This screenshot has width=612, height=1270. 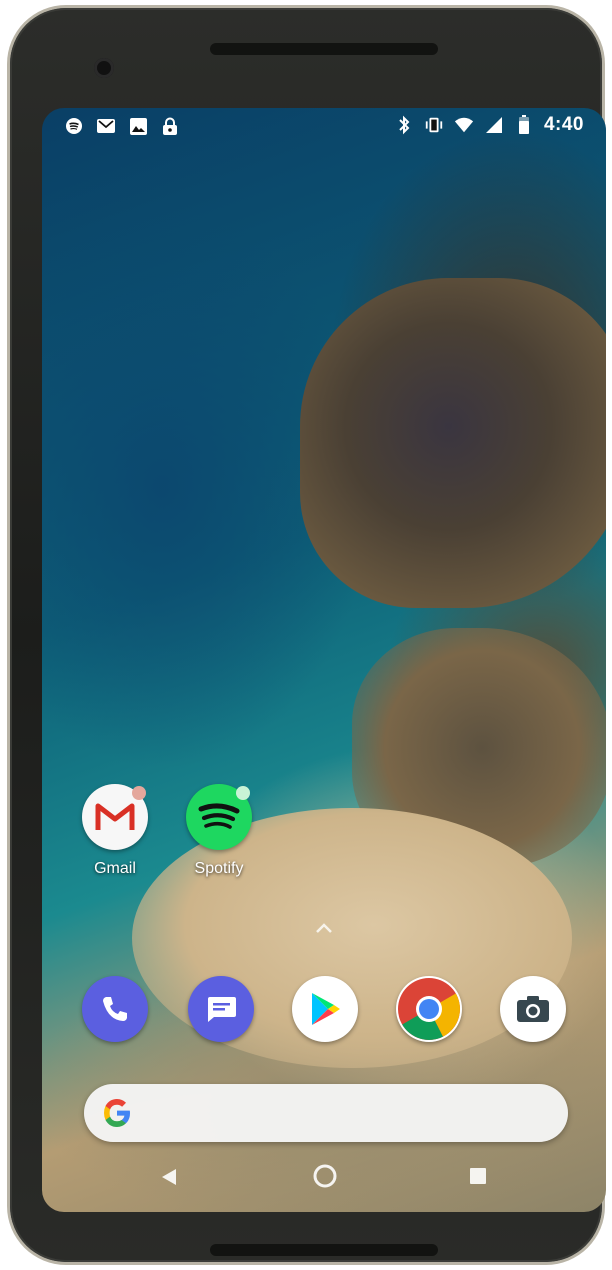 What do you see at coordinates (324, 125) in the screenshot?
I see `status-bar: 4:40` at bounding box center [324, 125].